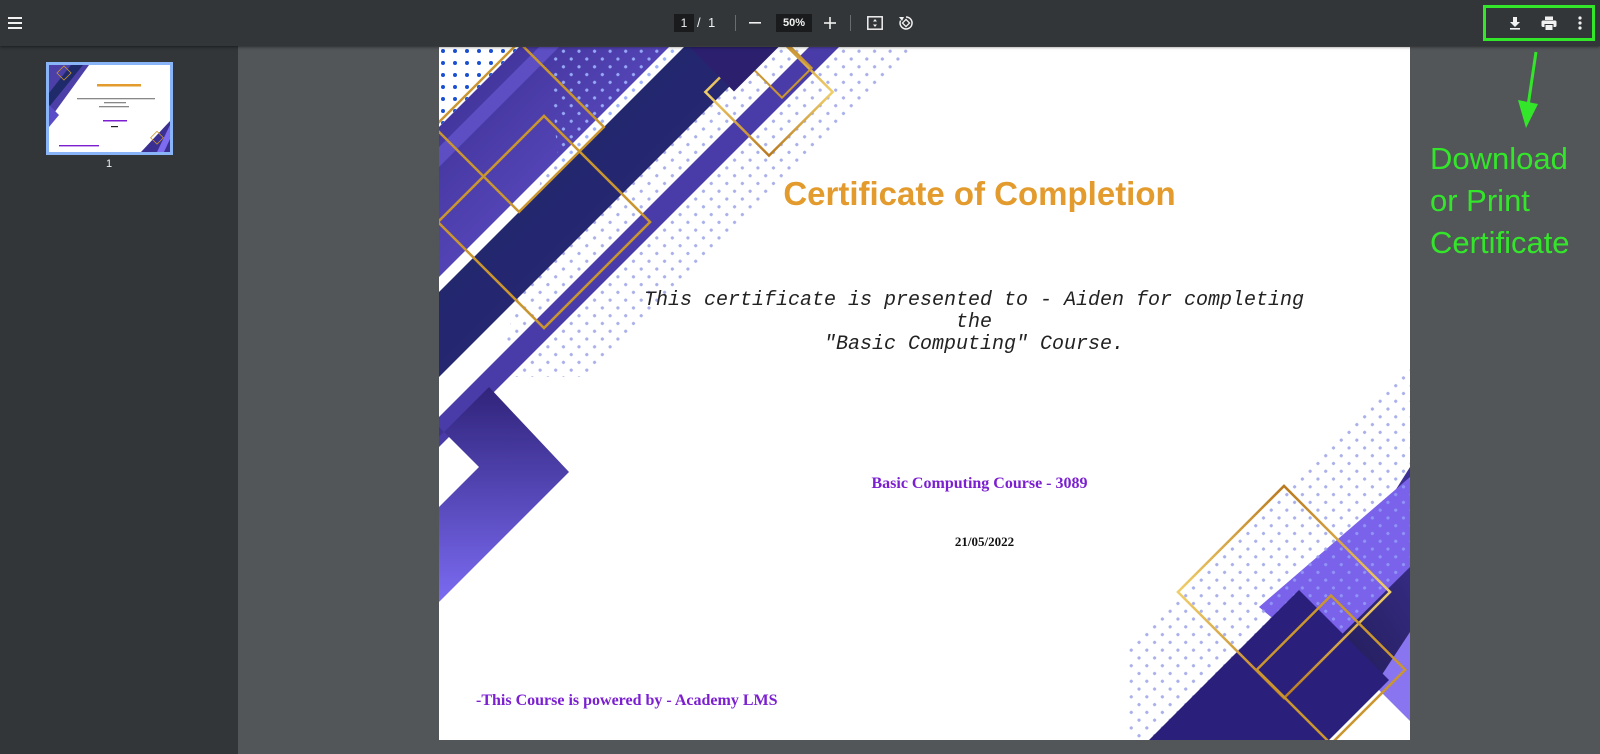 The width and height of the screenshot is (1600, 754). What do you see at coordinates (1539, 23) in the screenshot?
I see `download-print-highlight-box` at bounding box center [1539, 23].